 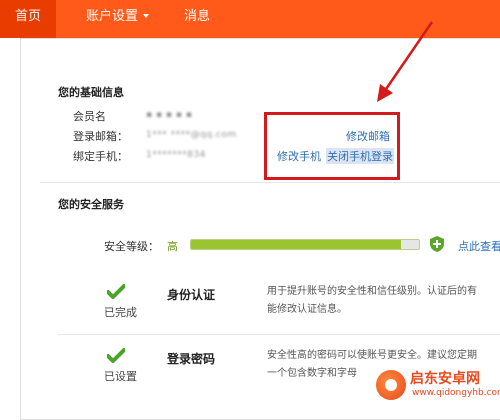 What do you see at coordinates (479, 246) in the screenshot?
I see `view-details-link: 点此查看` at bounding box center [479, 246].